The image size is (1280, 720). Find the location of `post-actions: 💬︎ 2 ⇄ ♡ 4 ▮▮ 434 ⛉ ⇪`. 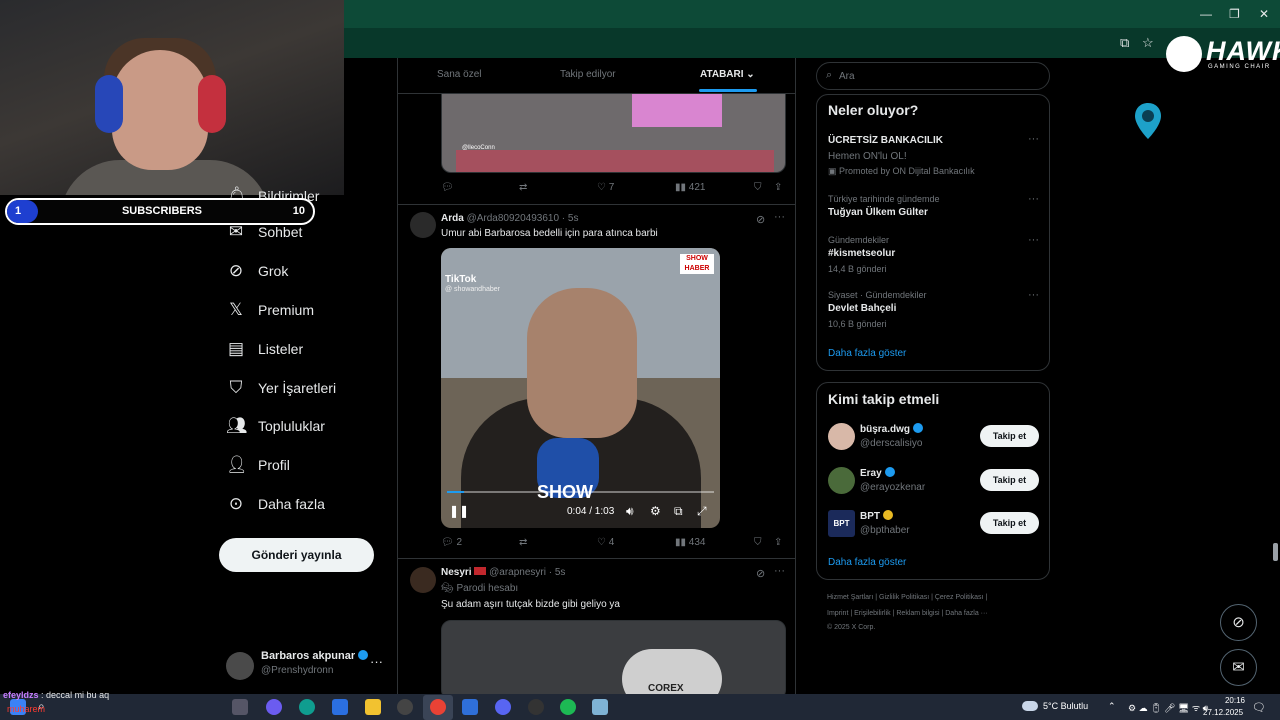

post-actions: 💬︎ 2 ⇄ ♡ 4 ▮▮ 434 ⛉ ⇪ is located at coordinates (613, 546).